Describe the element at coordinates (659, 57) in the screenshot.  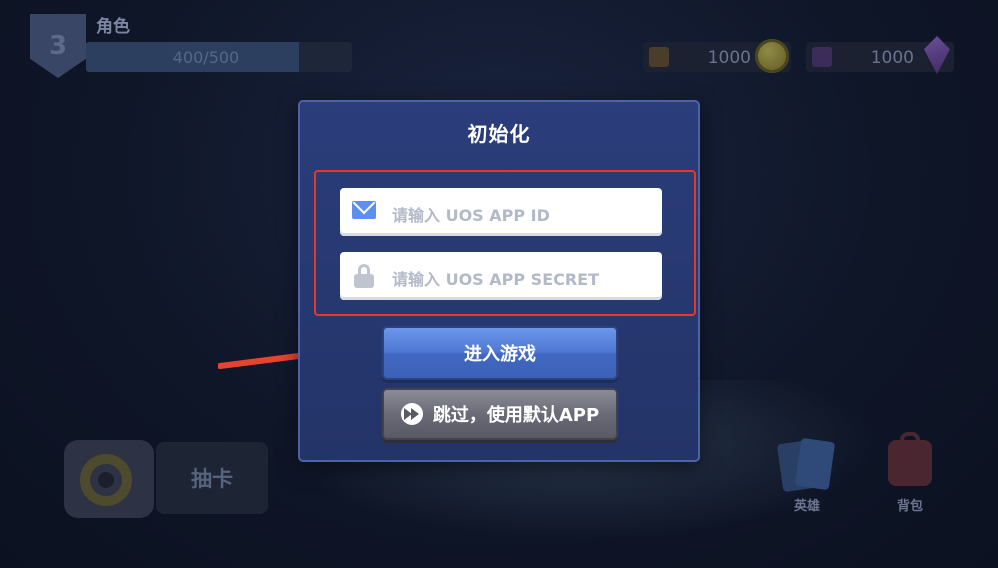
I see `gold-shop-icon` at that location.